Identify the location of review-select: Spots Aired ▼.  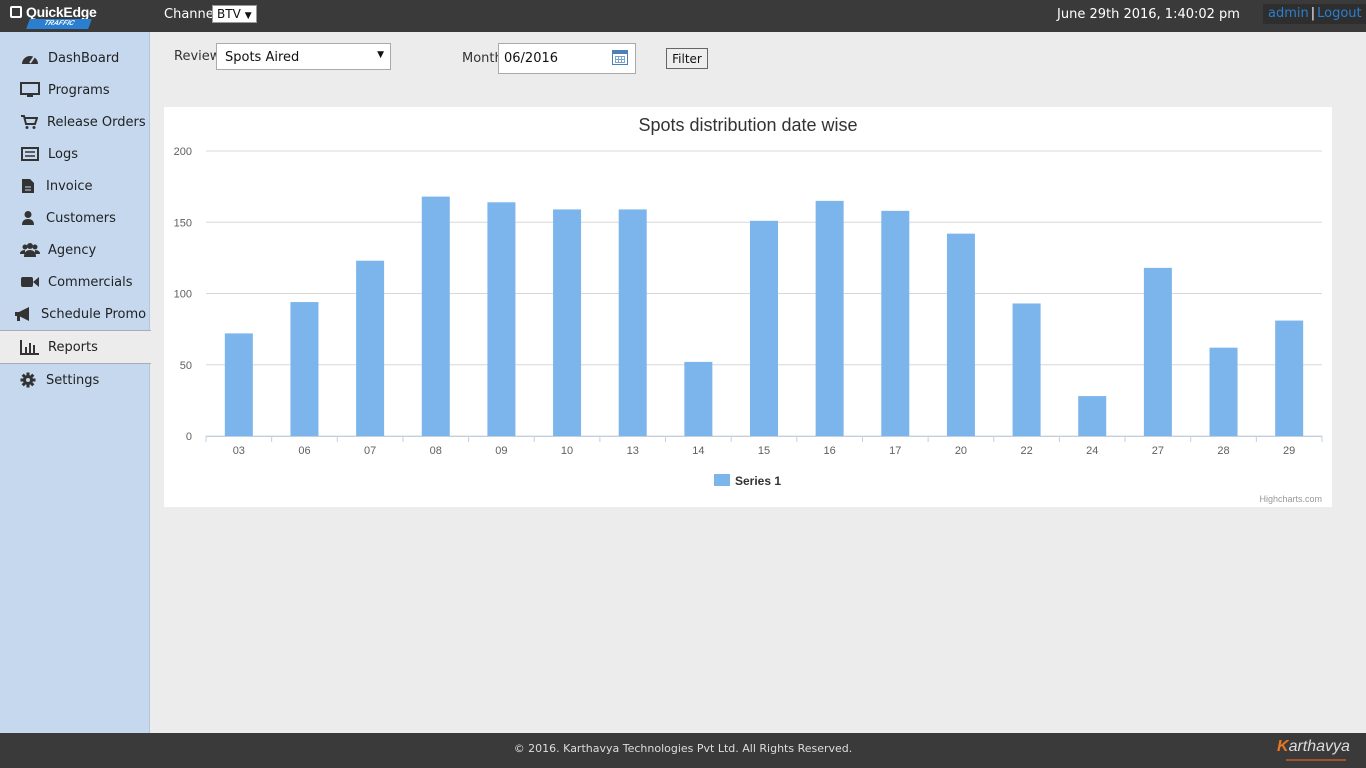
(303, 56).